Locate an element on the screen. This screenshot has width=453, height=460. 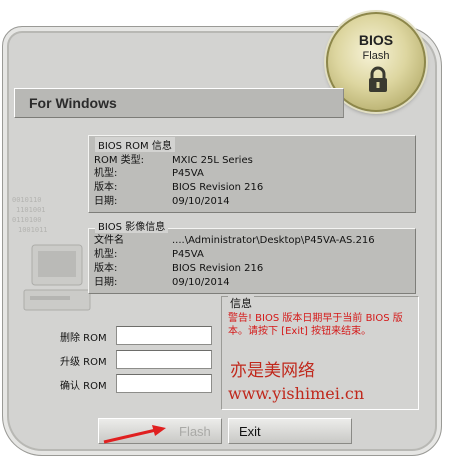
svg-text: 0110100 is located at coordinates (27, 220).